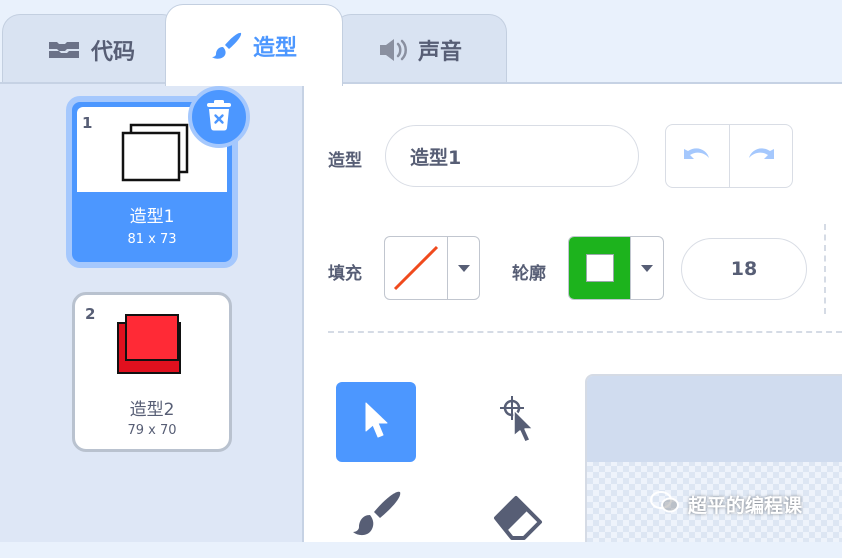 The height and width of the screenshot is (558, 842). I want to click on fill-label: 填充, so click(345, 274).